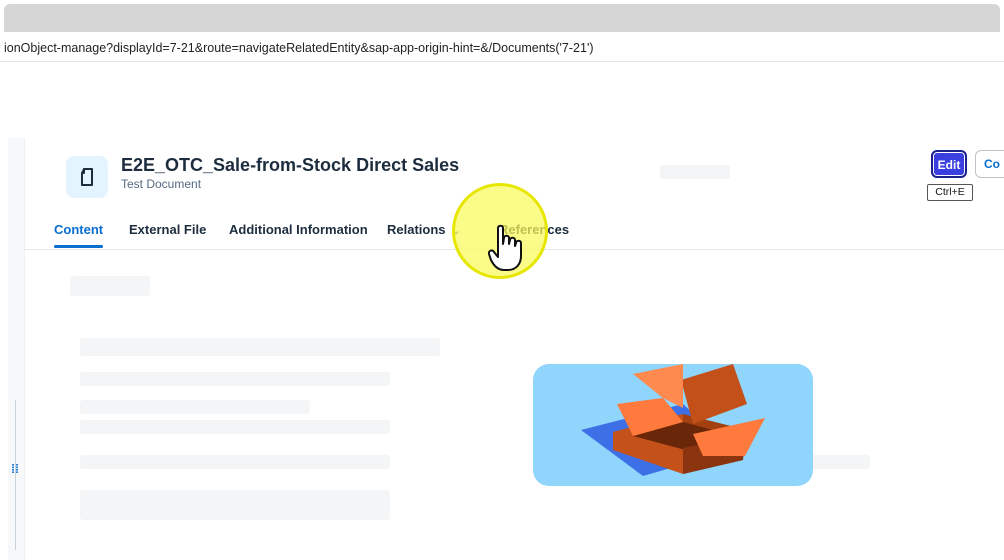 The image size is (1004, 560). I want to click on document-icon, so click(87, 177).